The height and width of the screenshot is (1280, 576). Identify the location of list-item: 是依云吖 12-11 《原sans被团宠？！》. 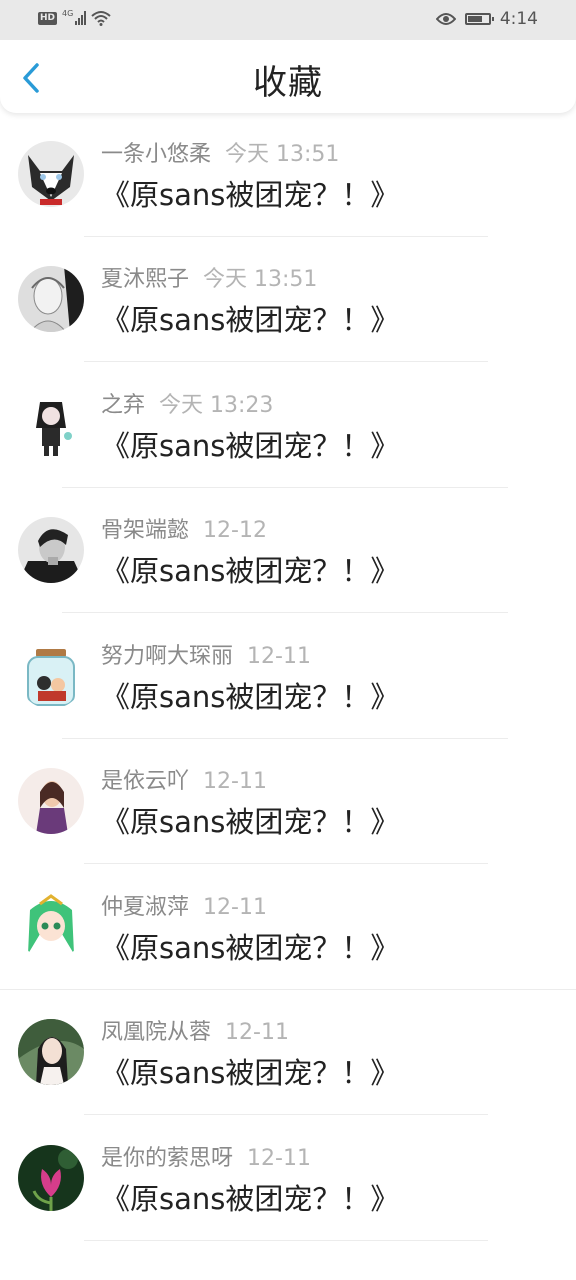
(288, 801).